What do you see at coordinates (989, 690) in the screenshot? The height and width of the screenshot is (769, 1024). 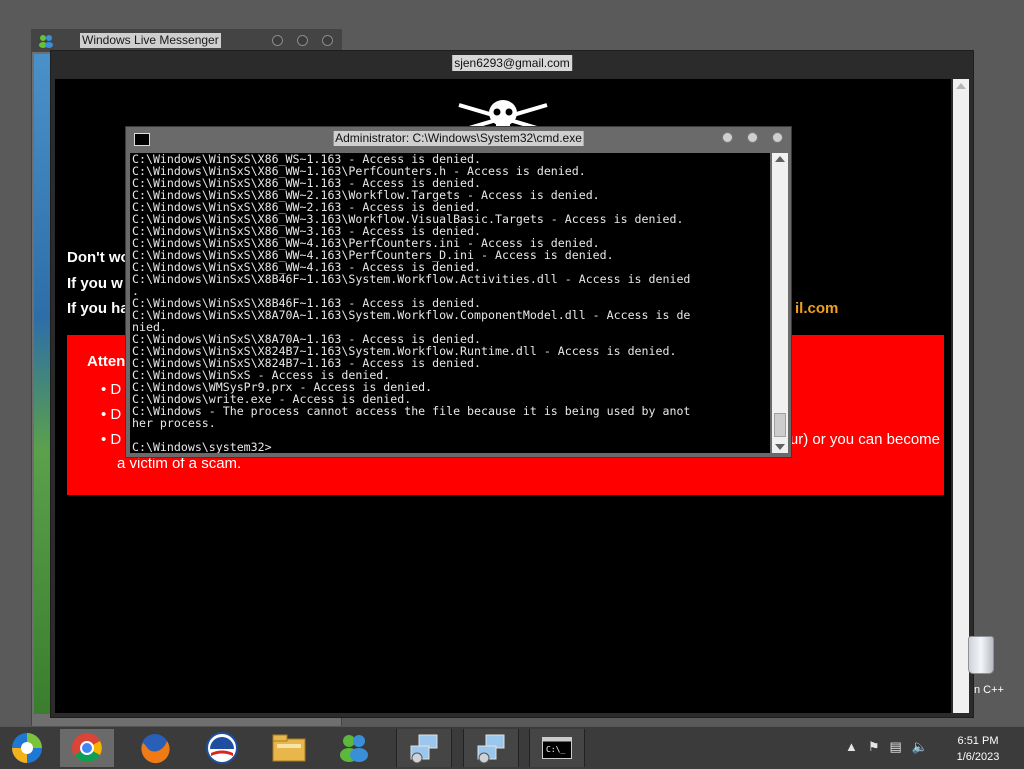 I see `desktop-icon-label: n C++` at bounding box center [989, 690].